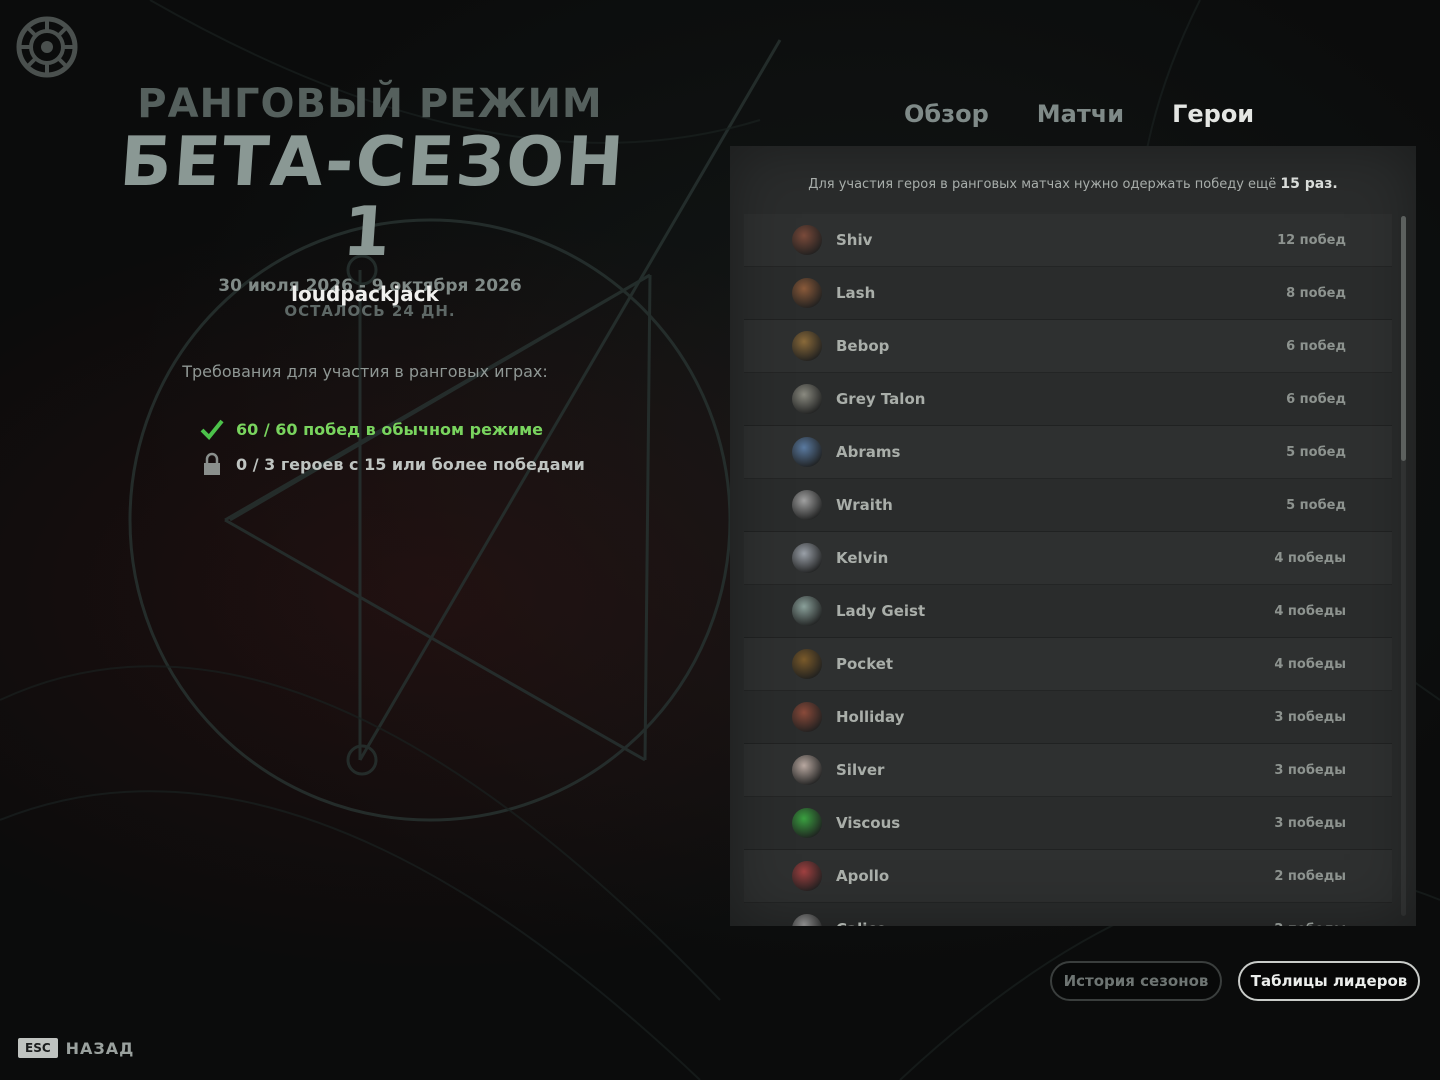  What do you see at coordinates (100, 1048) in the screenshot?
I see `back-label: НАЗАД` at bounding box center [100, 1048].